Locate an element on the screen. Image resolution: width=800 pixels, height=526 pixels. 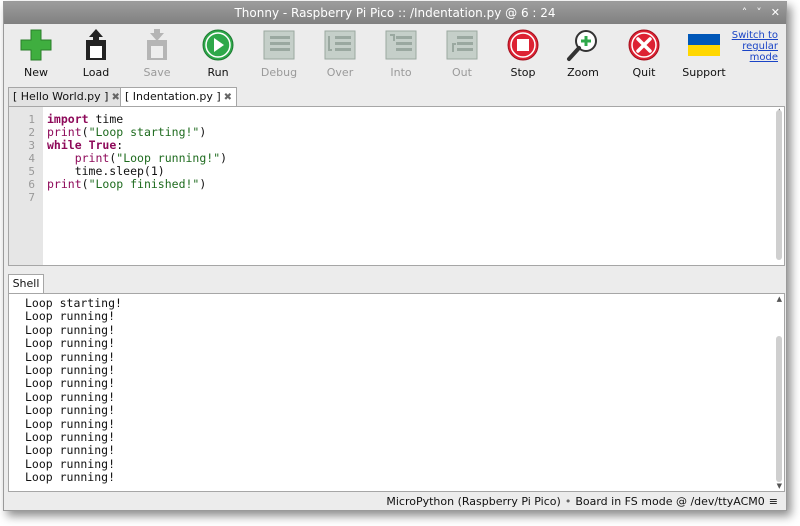
step-over-button: Over is located at coordinates (340, 55).